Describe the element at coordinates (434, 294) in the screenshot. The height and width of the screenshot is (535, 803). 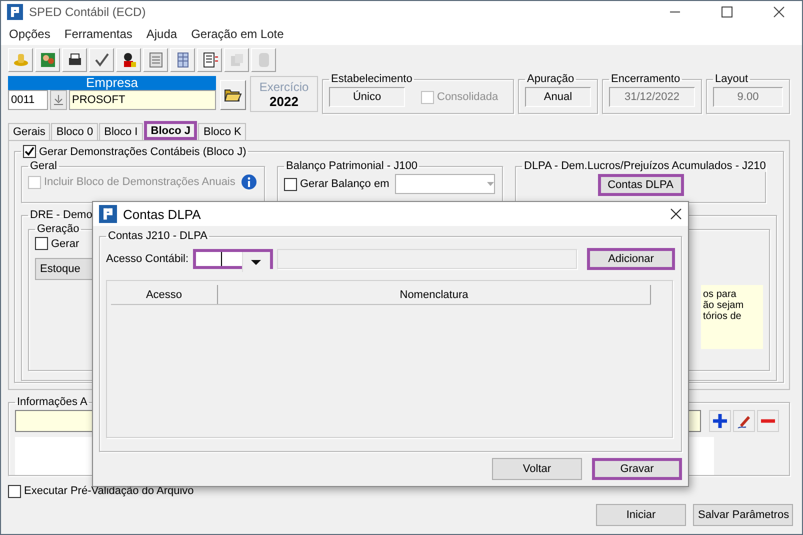
I see `column-header: Nomenclatura` at that location.